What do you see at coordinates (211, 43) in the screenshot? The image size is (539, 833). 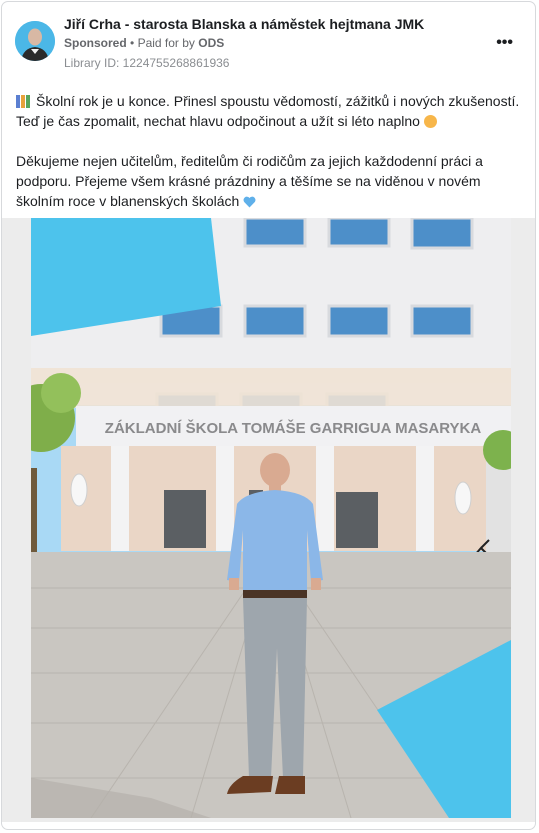 I see `advertiser-name: ODS` at bounding box center [211, 43].